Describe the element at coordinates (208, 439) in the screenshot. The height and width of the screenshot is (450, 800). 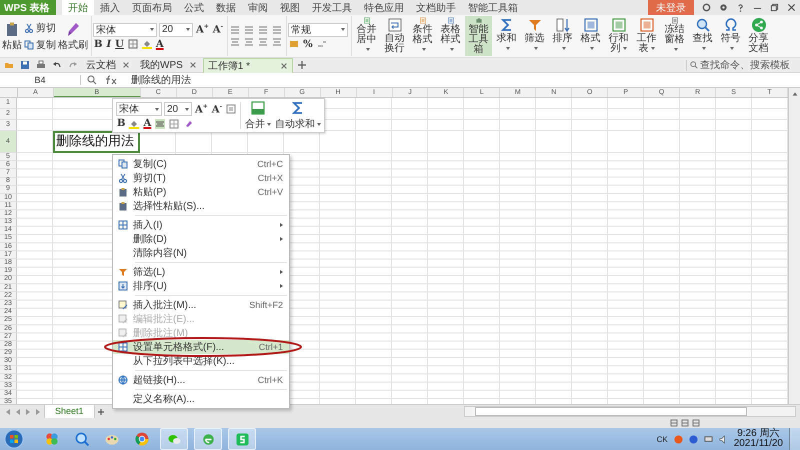
I see `browser-app-button` at that location.